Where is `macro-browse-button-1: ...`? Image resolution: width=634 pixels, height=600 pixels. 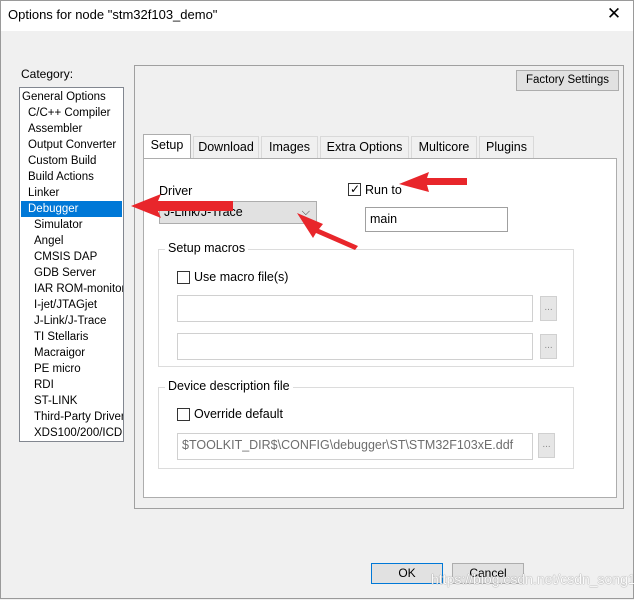 macro-browse-button-1: ... is located at coordinates (548, 308).